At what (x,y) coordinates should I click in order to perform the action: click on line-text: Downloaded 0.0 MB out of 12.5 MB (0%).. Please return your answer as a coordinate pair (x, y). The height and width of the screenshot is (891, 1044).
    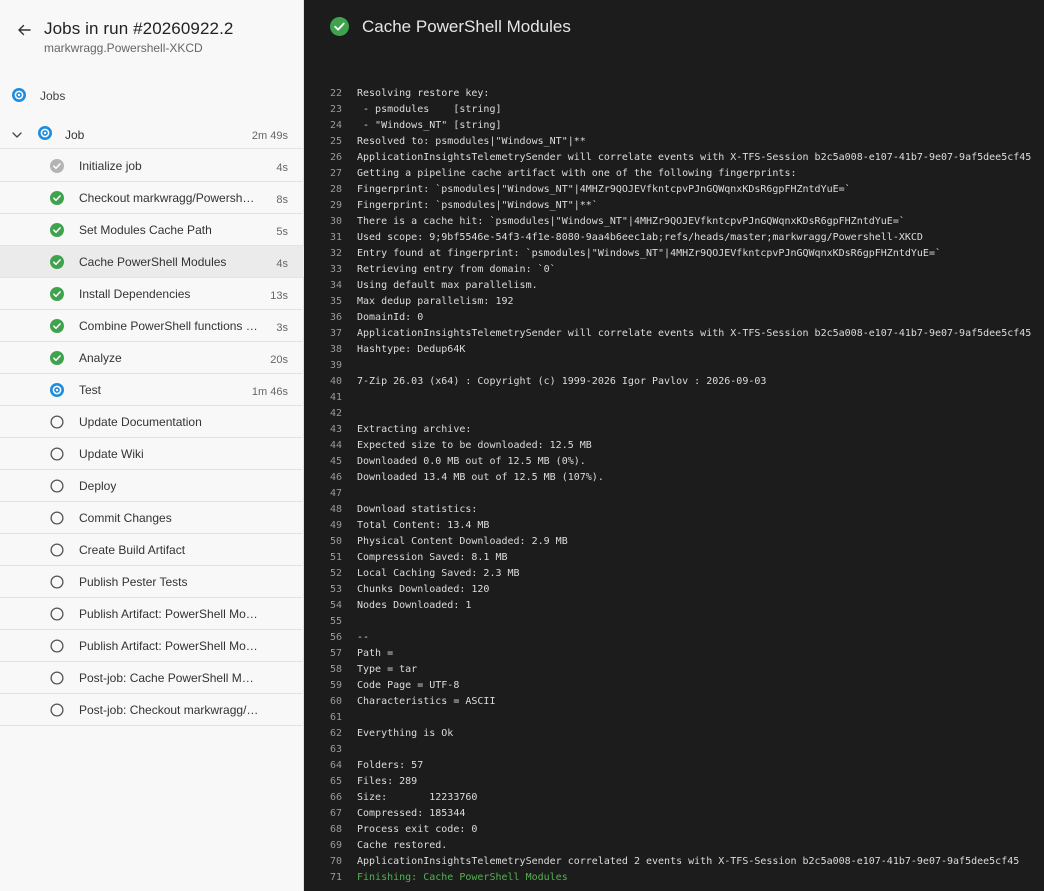
    Looking at the image, I should click on (471, 461).